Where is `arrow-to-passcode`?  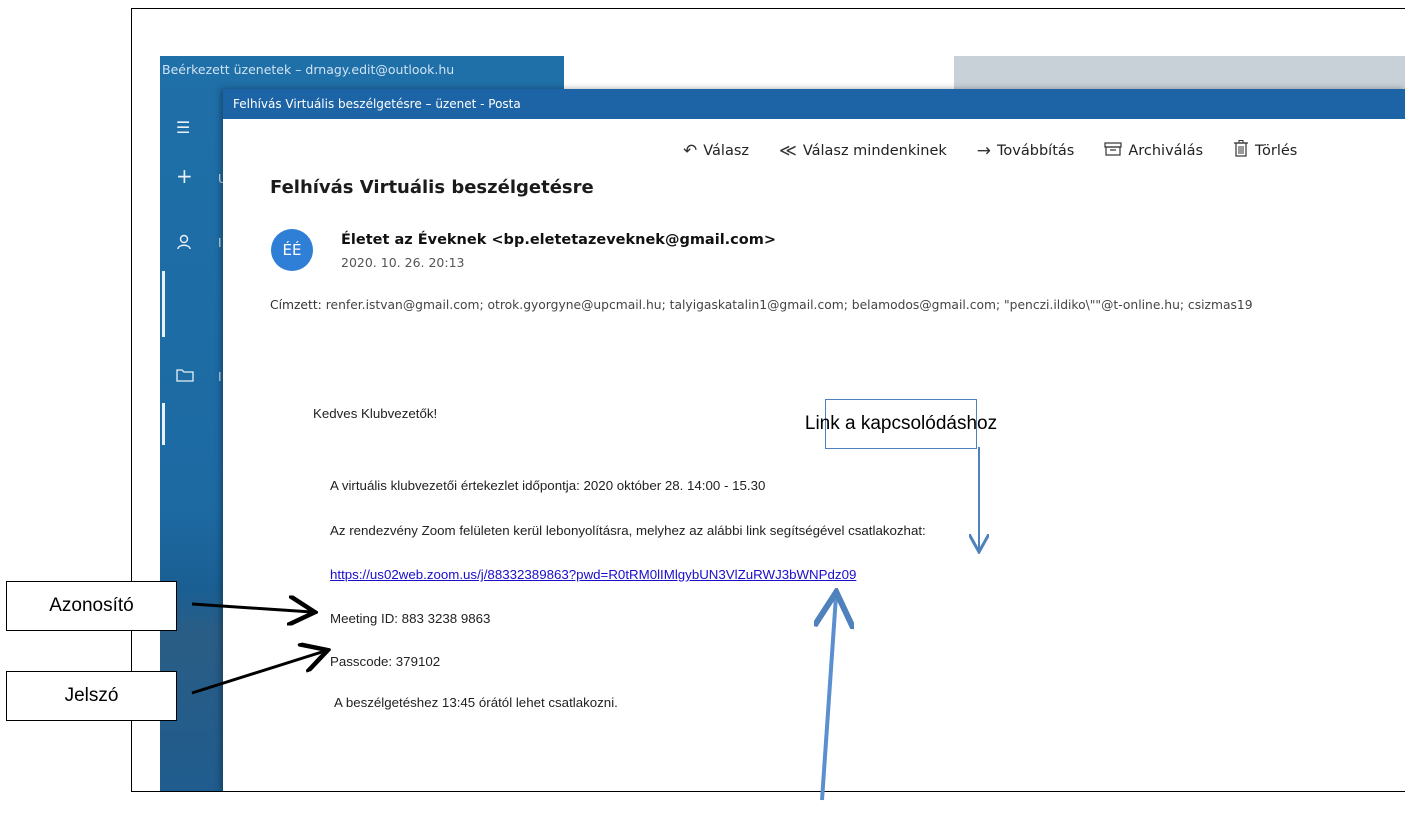
arrow-to-passcode is located at coordinates (258, 673).